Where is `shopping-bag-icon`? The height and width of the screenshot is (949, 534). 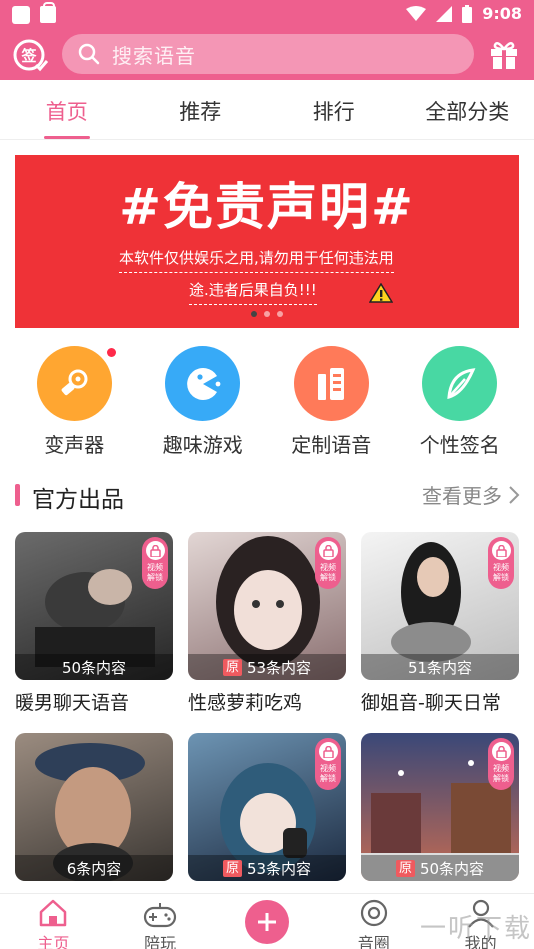
shopping-bag-icon is located at coordinates (48, 12).